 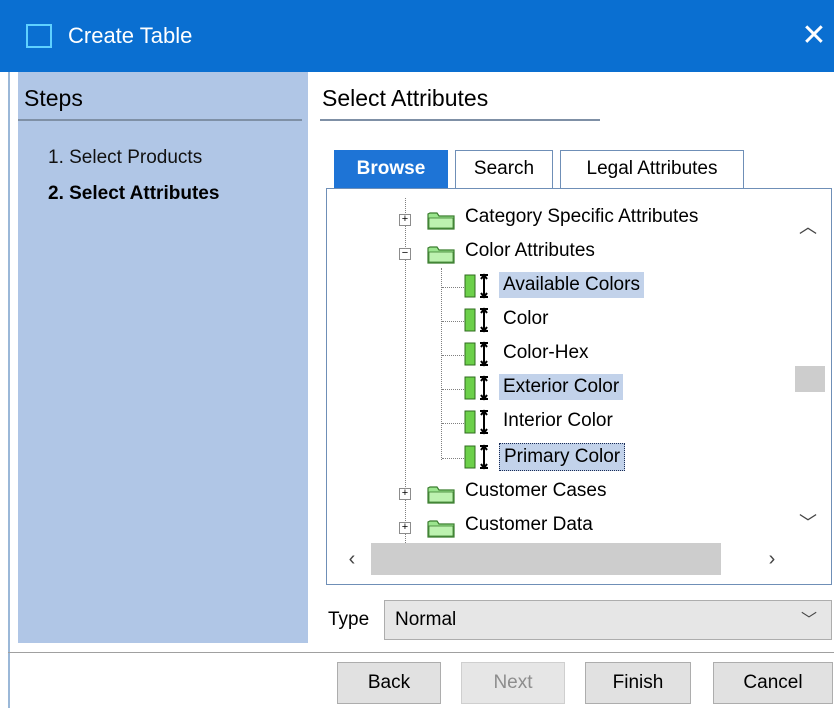 I want to click on tree-item-label: Primary Color, so click(x=562, y=457).